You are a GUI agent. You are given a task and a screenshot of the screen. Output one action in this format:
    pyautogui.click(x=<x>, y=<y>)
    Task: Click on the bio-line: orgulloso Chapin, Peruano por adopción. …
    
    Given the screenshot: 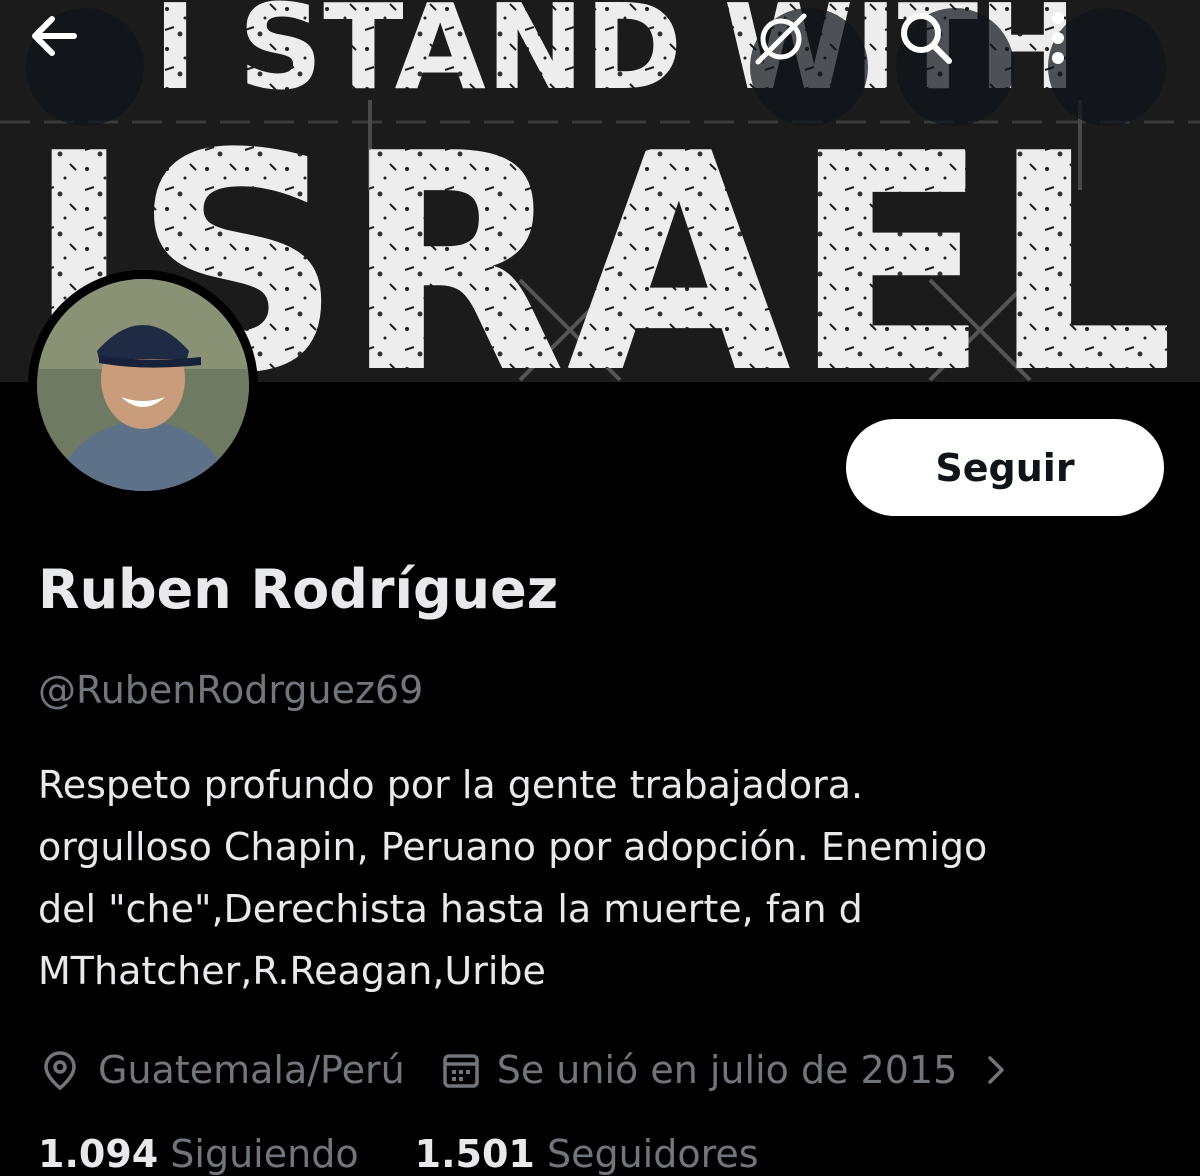 What is the action you would take?
    pyautogui.click(x=513, y=847)
    